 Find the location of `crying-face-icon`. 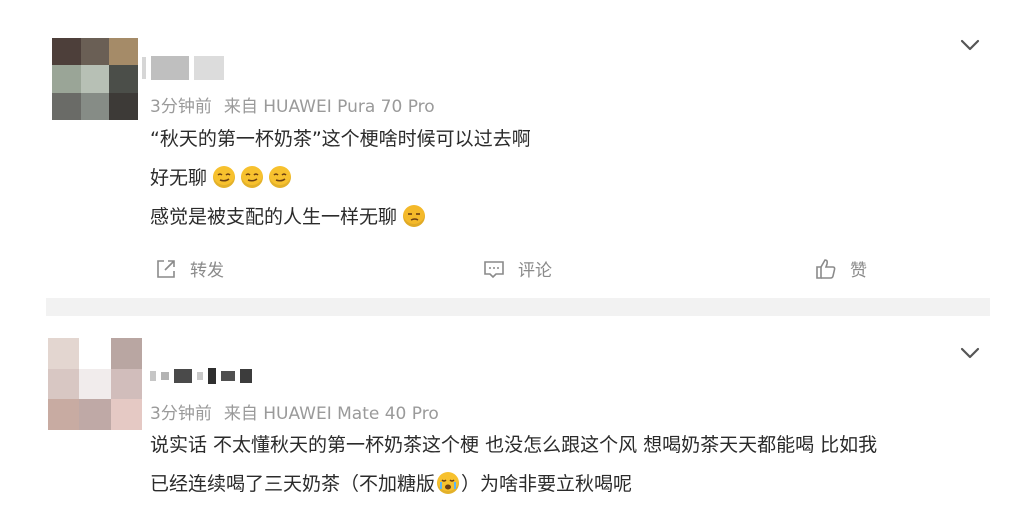

crying-face-icon is located at coordinates (448, 482).